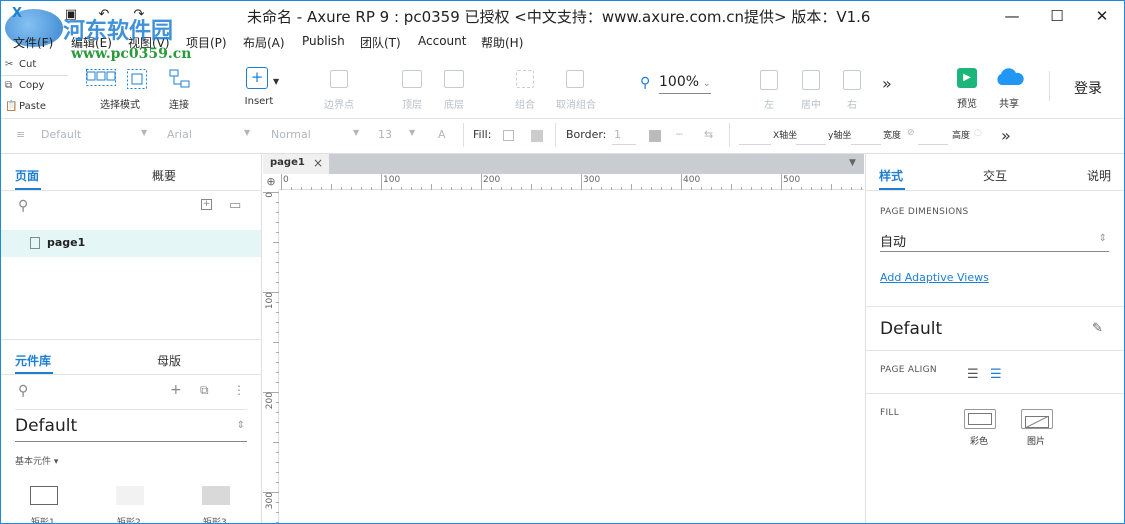 This screenshot has height=524, width=1125. I want to click on bring-to-front-icon, so click(412, 79).